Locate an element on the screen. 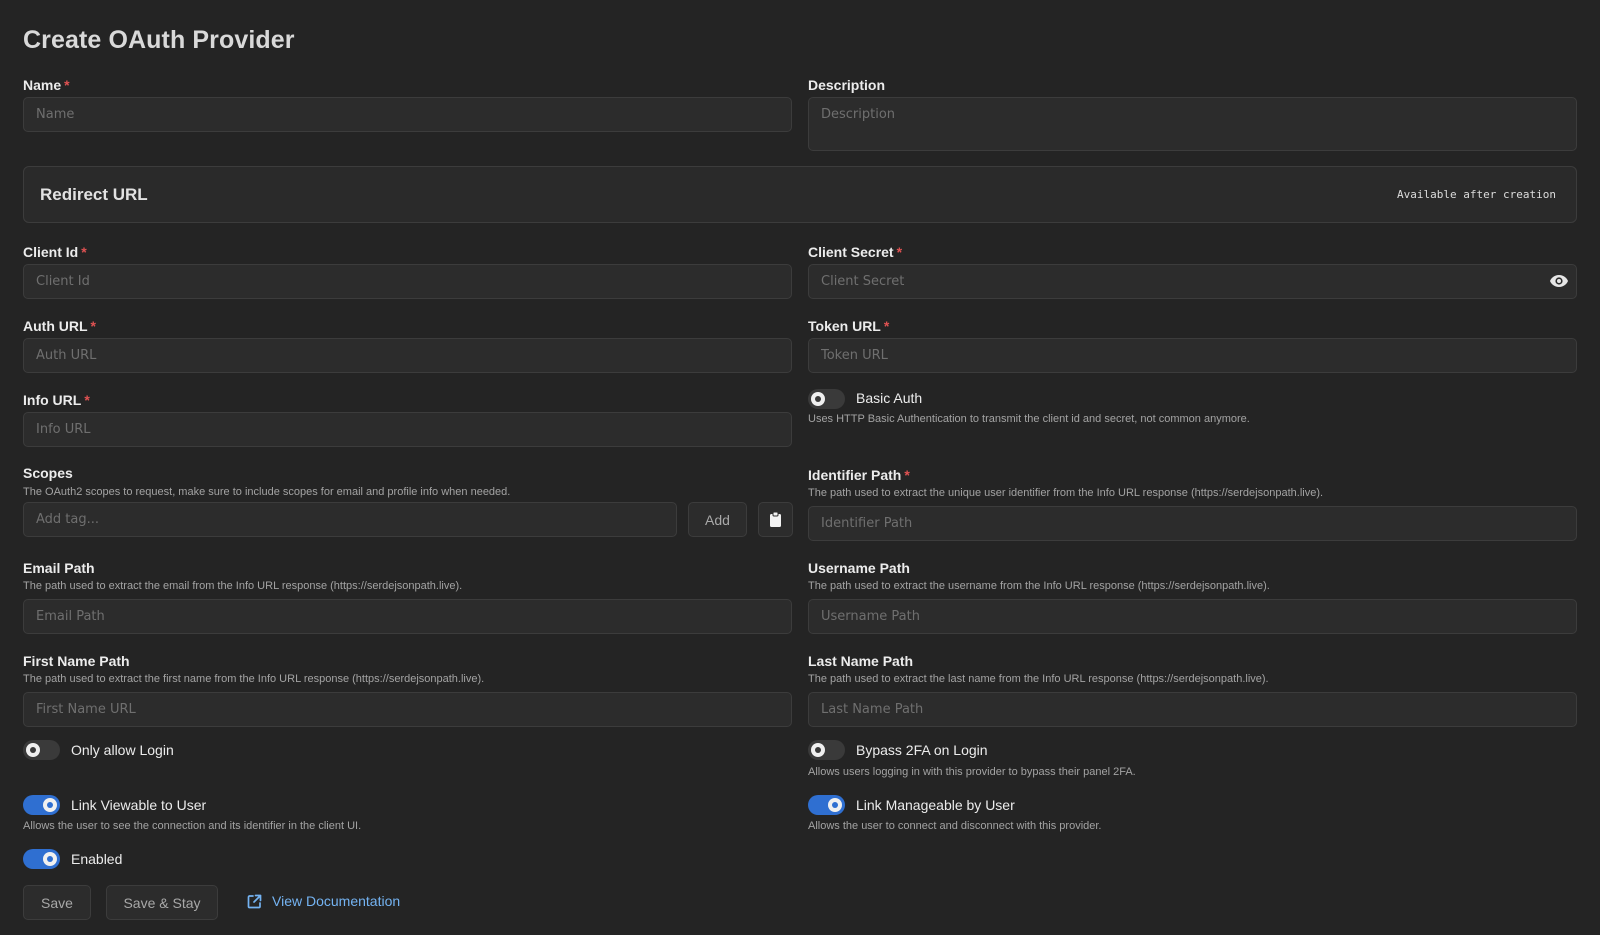 The image size is (1600, 935). external-link-icon is located at coordinates (254, 901).